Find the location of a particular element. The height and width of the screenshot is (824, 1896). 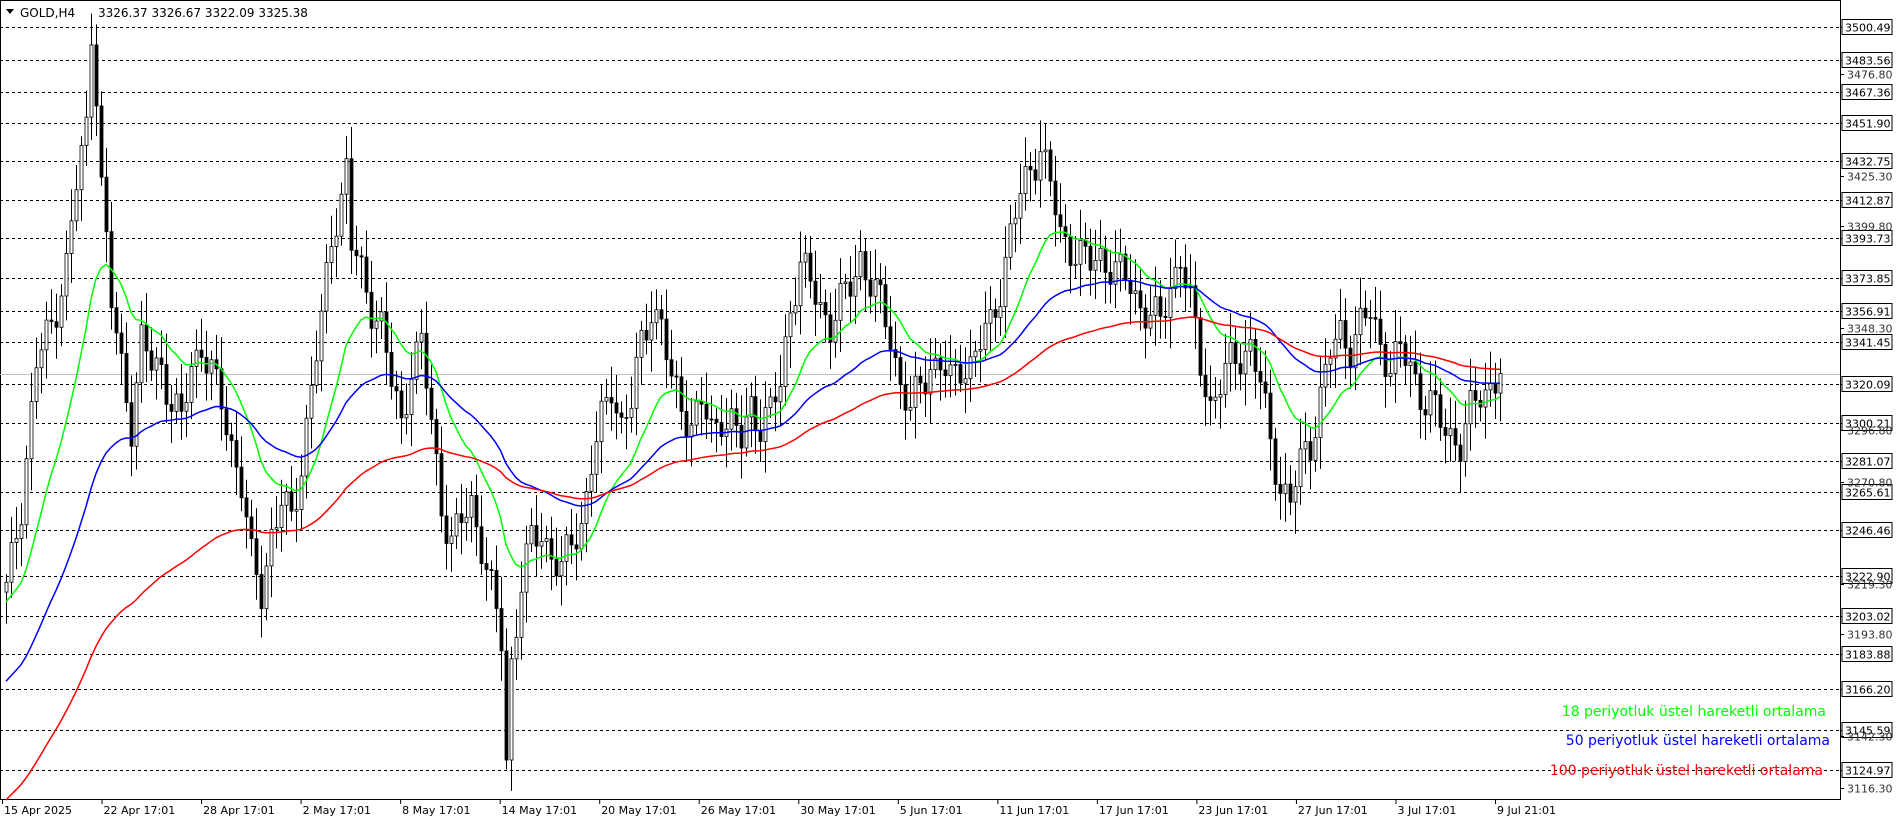

price-level-label: 3246.46 is located at coordinates (1868, 531).